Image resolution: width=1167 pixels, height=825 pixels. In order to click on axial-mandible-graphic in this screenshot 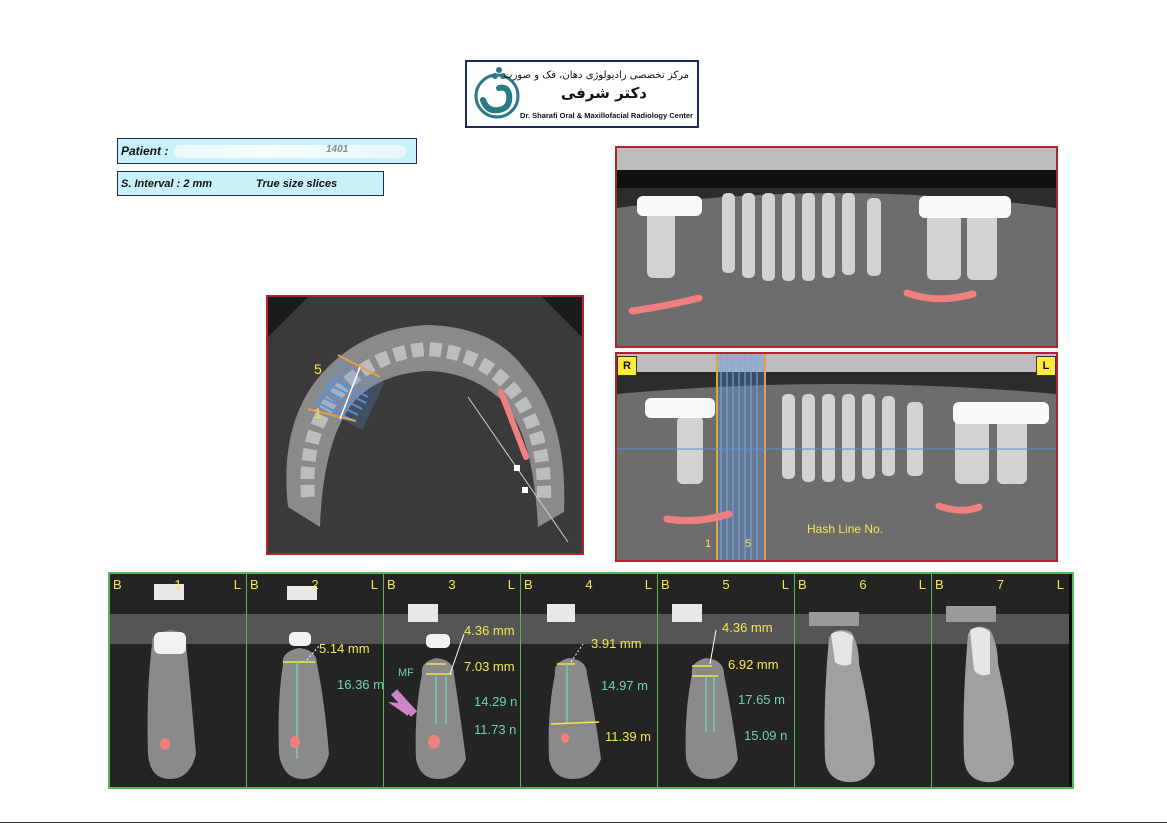, I will do `click(425, 425)`.